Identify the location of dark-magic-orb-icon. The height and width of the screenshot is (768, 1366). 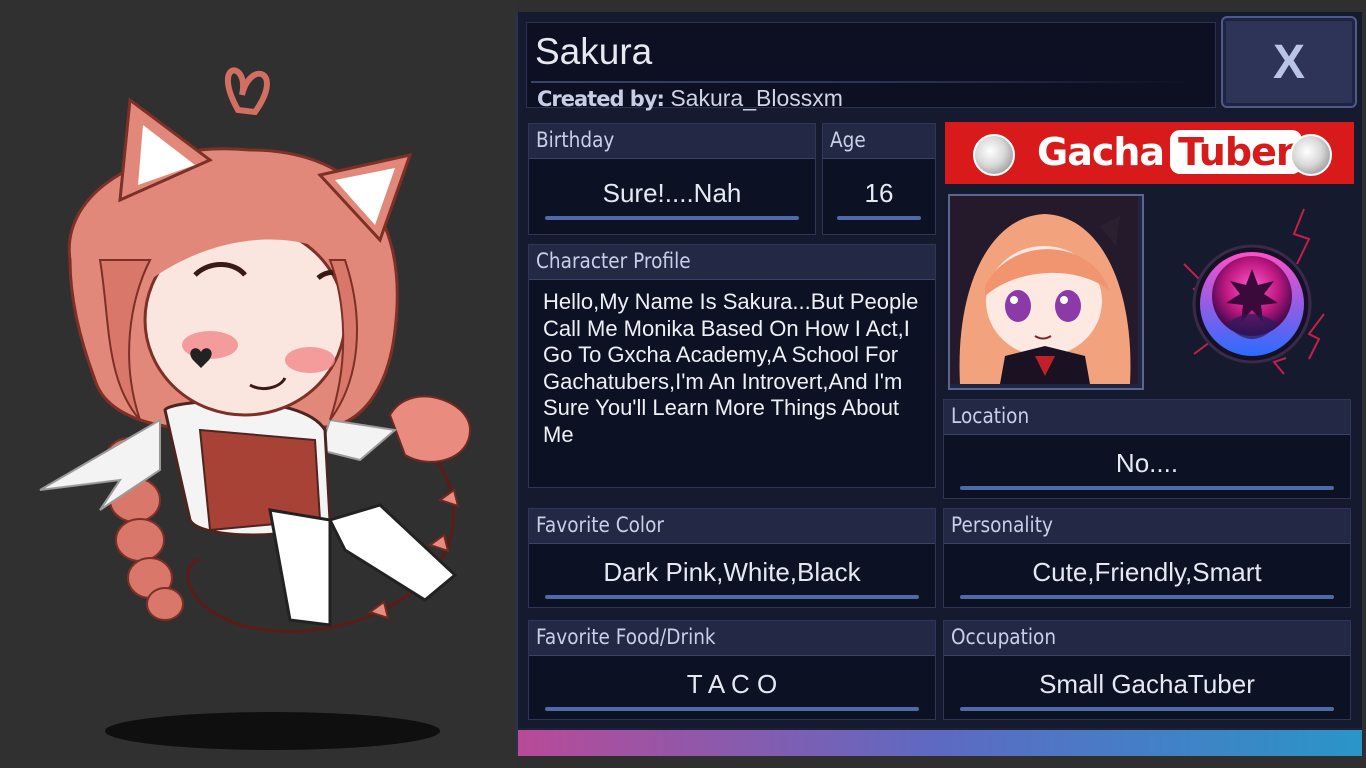
(1254, 291).